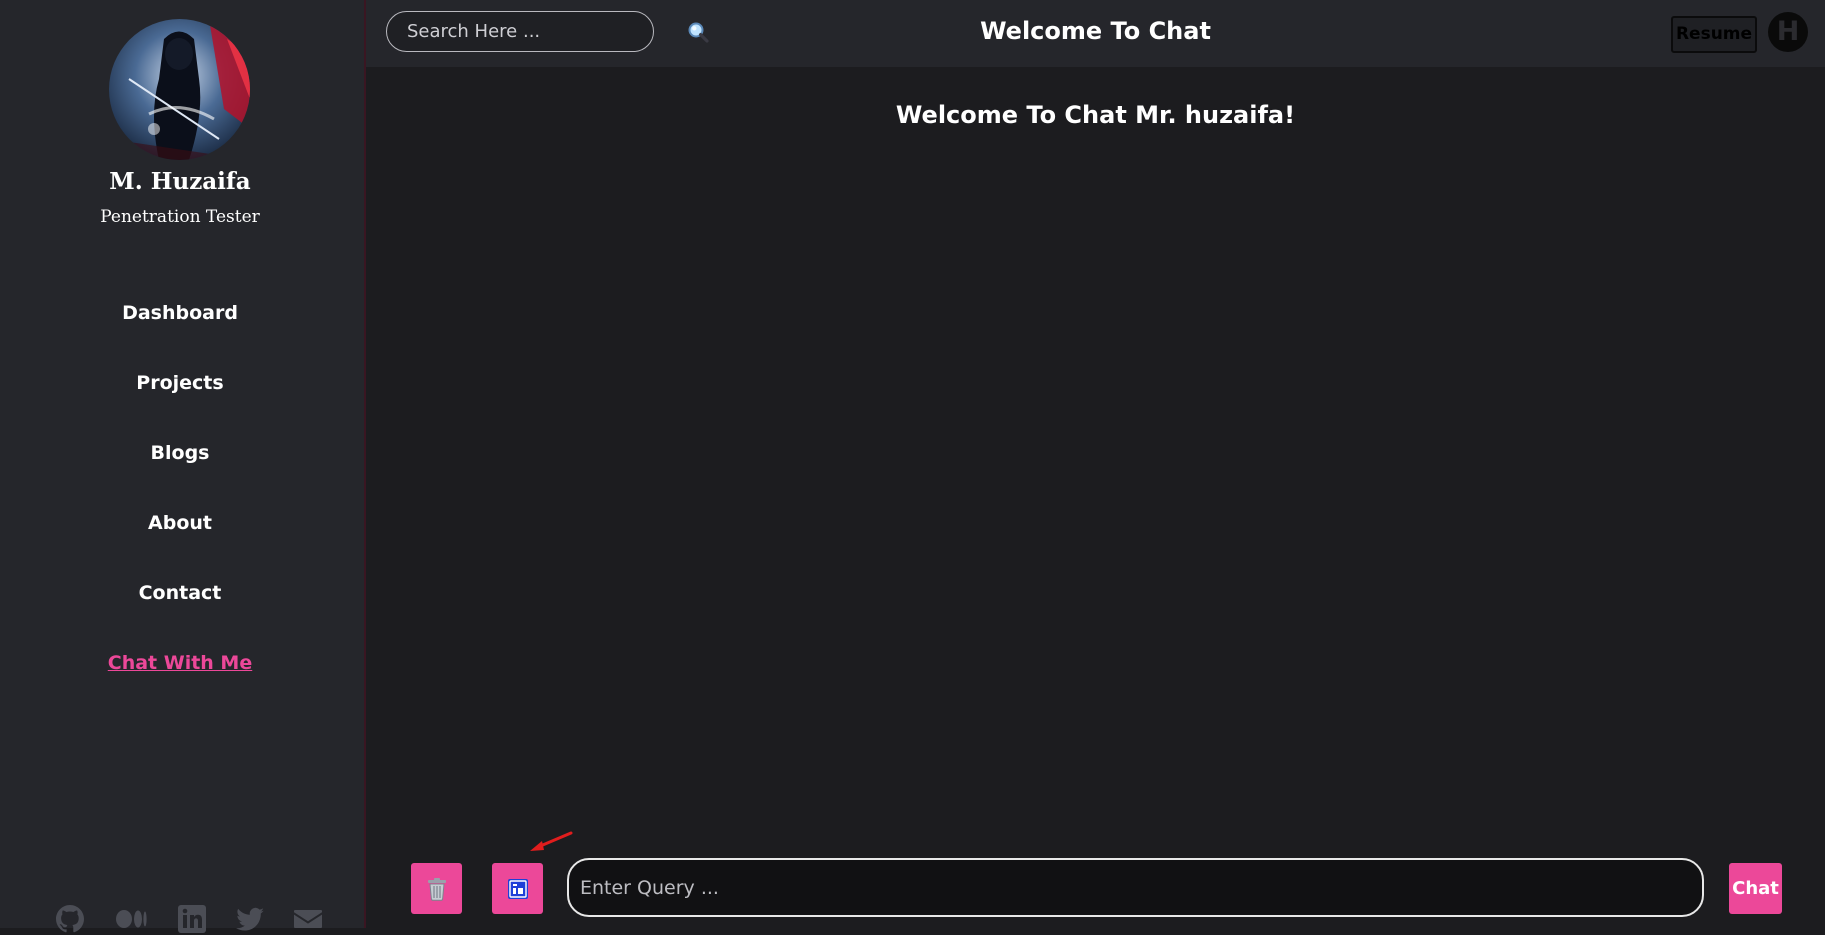  I want to click on sidebar-item-blogs: Blogs, so click(180, 471).